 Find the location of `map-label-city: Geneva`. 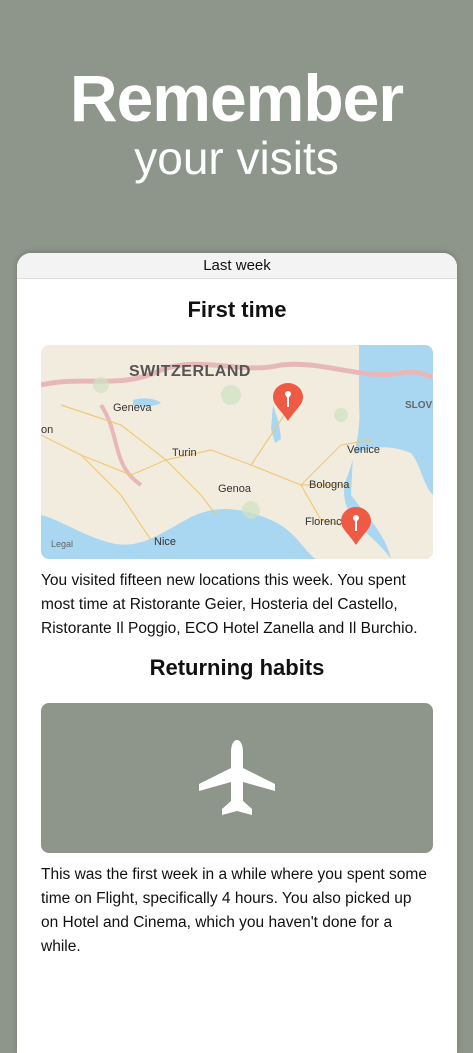

map-label-city: Geneva is located at coordinates (132, 408).